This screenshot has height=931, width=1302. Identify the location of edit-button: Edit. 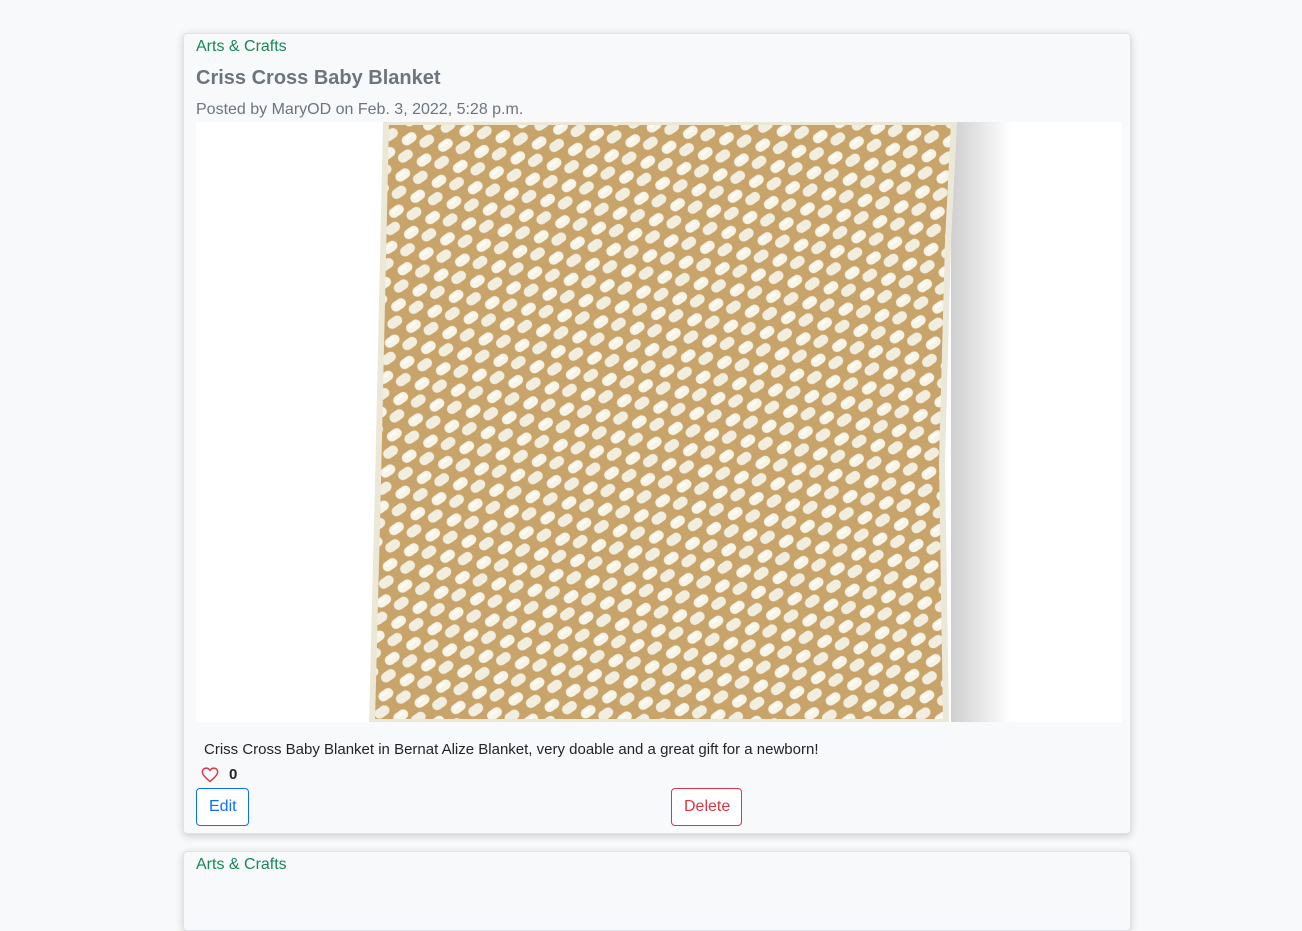
(222, 807).